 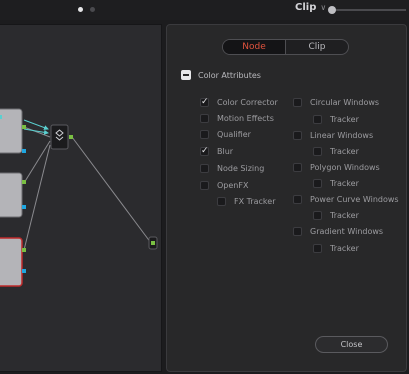 What do you see at coordinates (316, 47) in the screenshot?
I see `tab-clip: Clip` at bounding box center [316, 47].